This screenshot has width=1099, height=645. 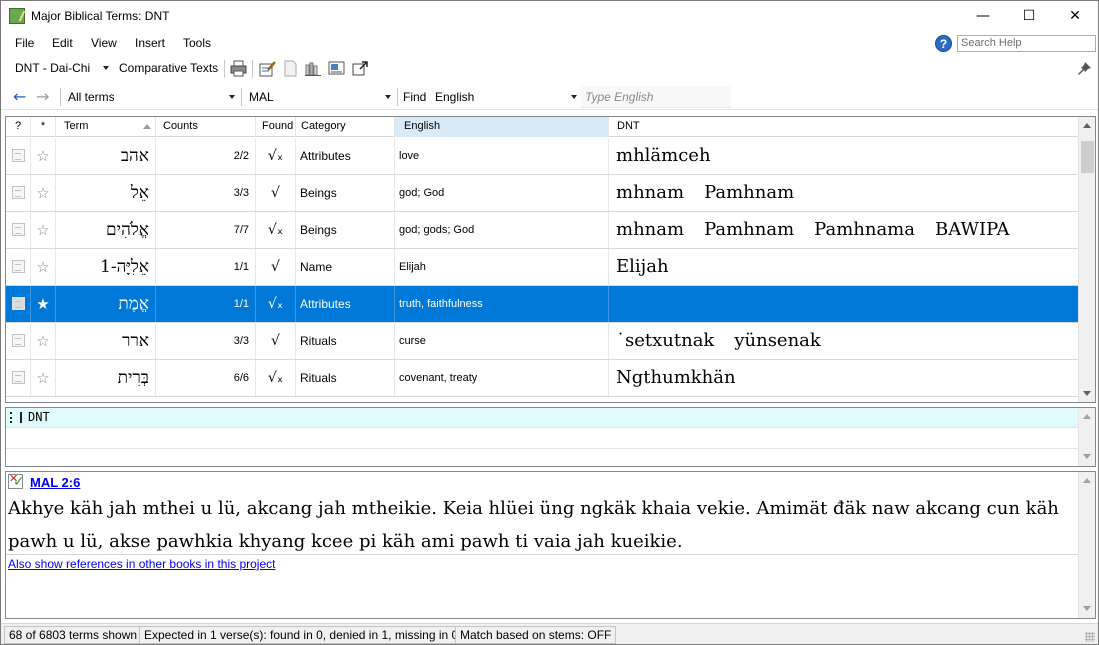 I want to click on resize-grip-icon, so click(x=1090, y=637).